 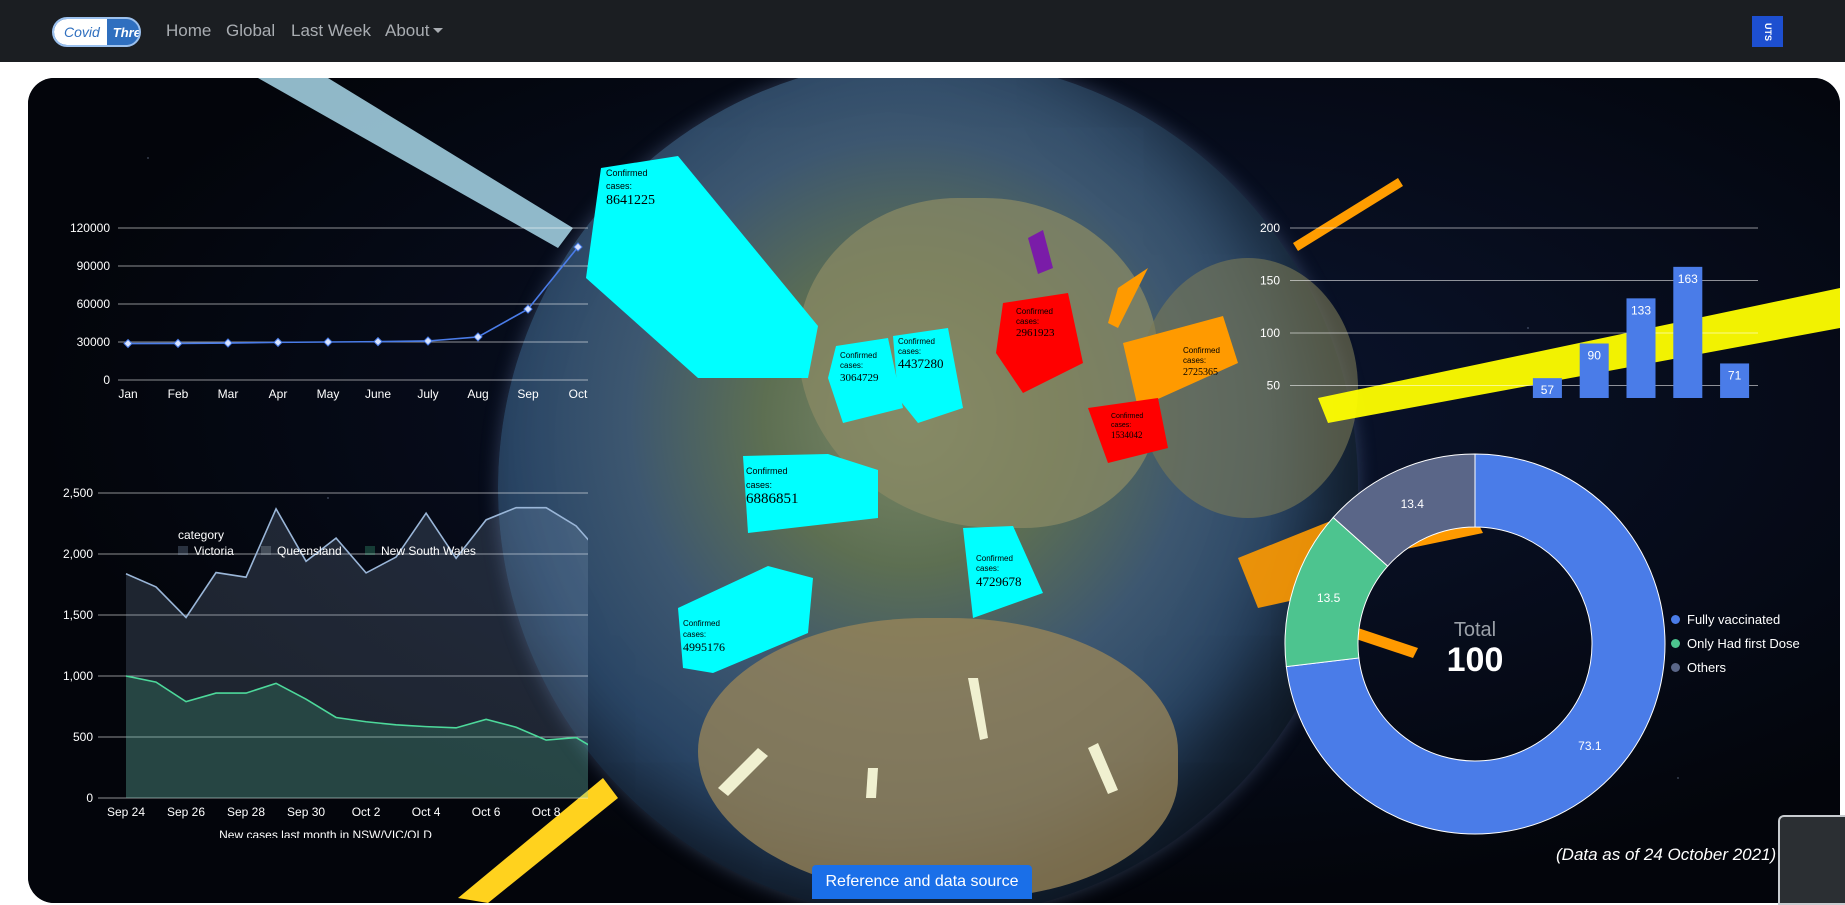 I want to click on country-block-8-shape, so click(x=1003, y=572).